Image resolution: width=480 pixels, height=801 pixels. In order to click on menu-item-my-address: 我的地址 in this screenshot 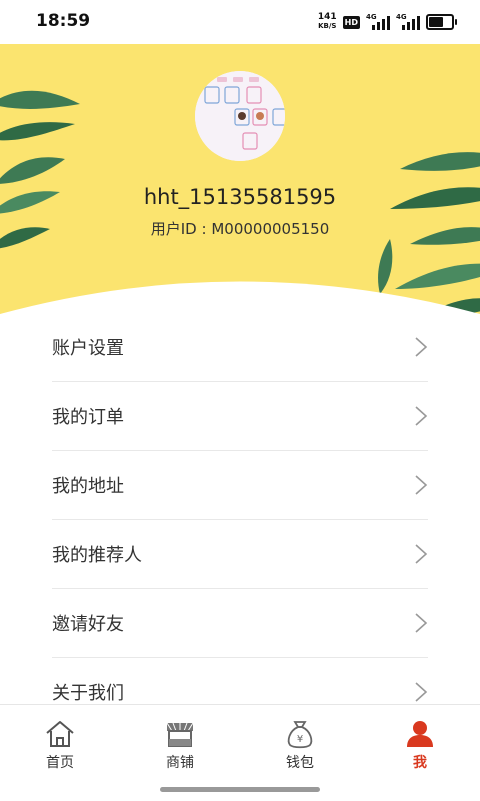, I will do `click(240, 485)`.